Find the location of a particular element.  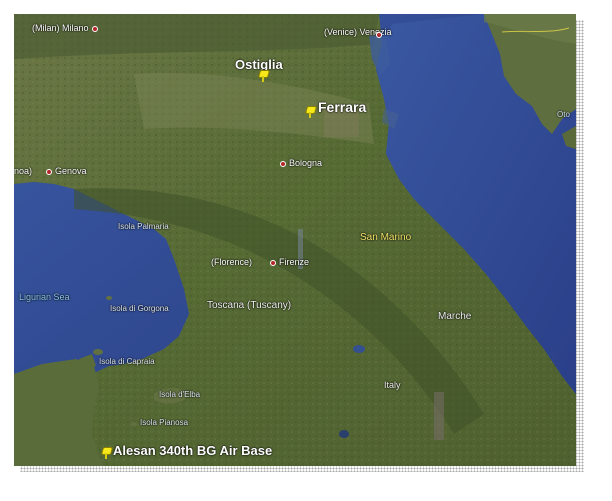

label-genova: Genova is located at coordinates (66, 171).